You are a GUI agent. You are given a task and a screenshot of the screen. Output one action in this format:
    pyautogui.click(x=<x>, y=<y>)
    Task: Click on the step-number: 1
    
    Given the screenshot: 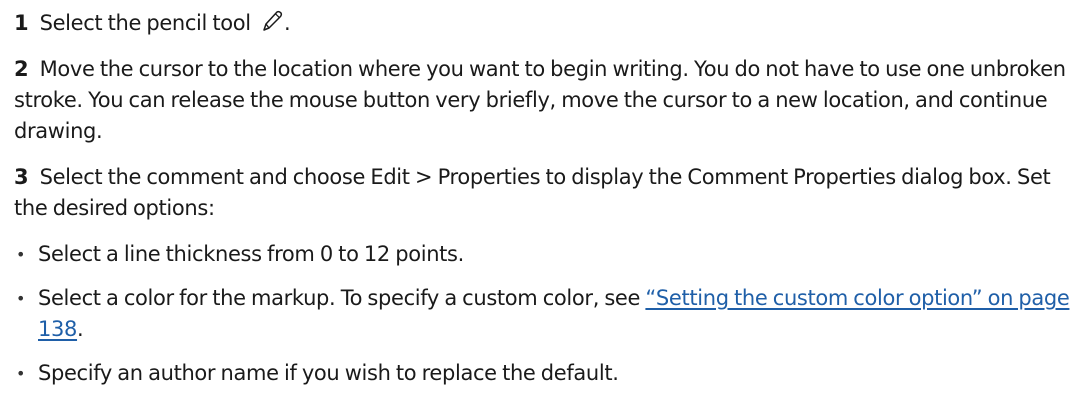 What is the action you would take?
    pyautogui.click(x=21, y=23)
    